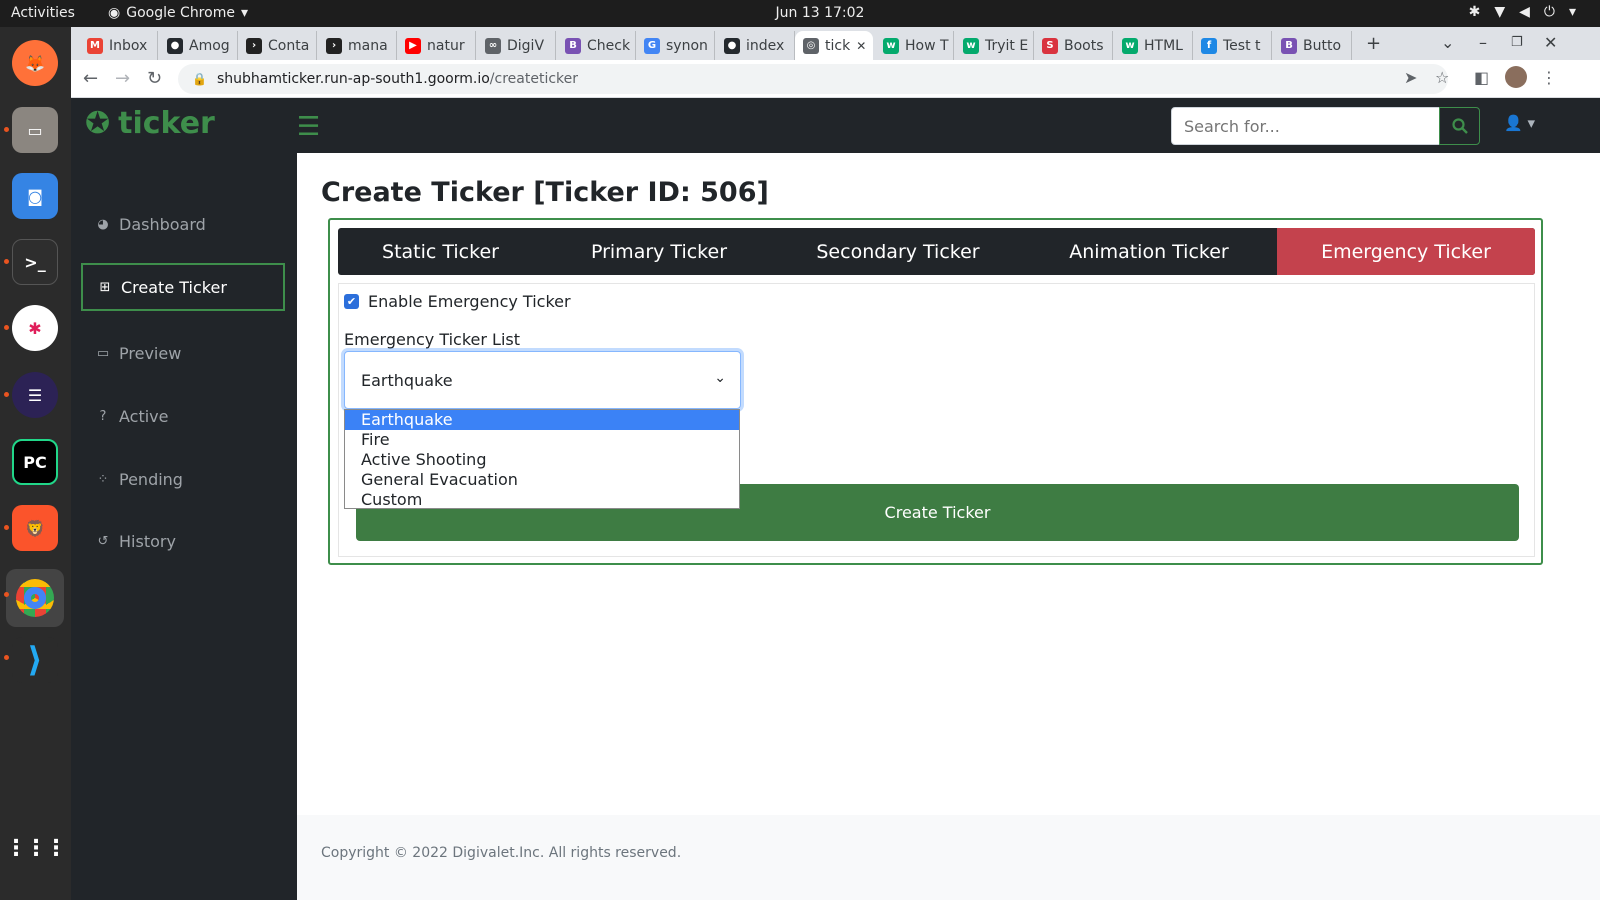  Describe the element at coordinates (720, 378) in the screenshot. I see `chevron-down-icon: ⌄` at that location.